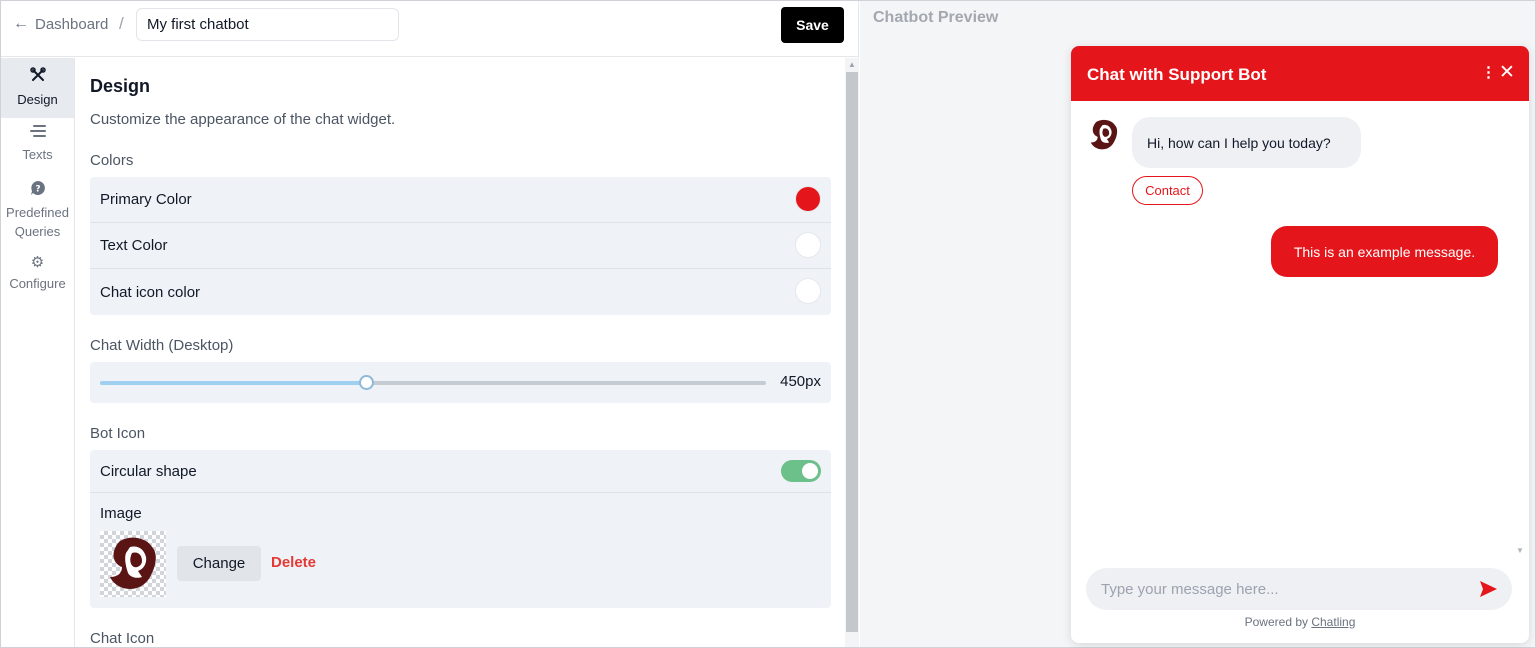 This screenshot has width=1536, height=648. What do you see at coordinates (1167, 190) in the screenshot?
I see `contact-button: Contact` at bounding box center [1167, 190].